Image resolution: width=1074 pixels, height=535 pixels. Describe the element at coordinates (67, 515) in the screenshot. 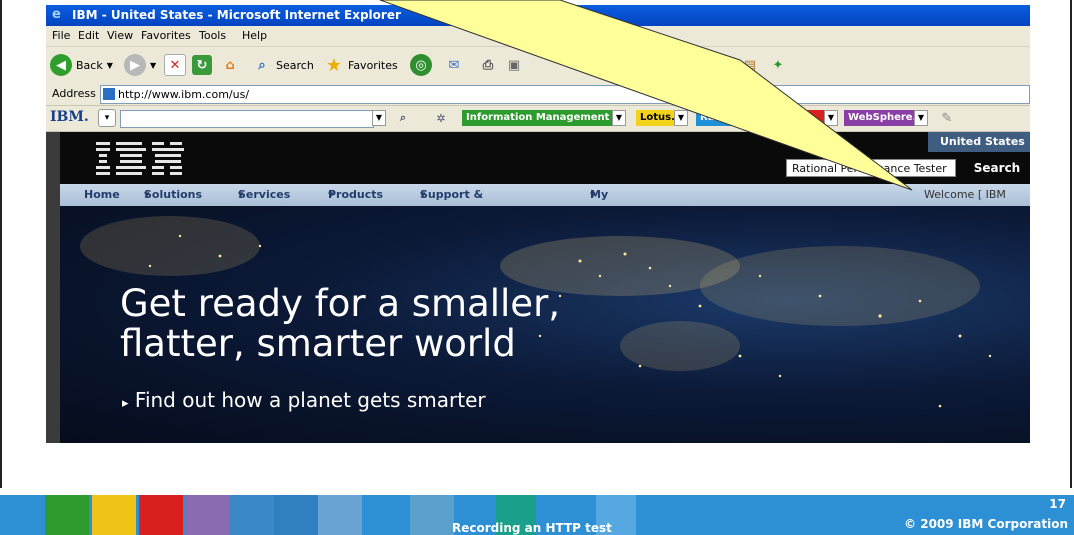

I see `footer-tile-green` at that location.